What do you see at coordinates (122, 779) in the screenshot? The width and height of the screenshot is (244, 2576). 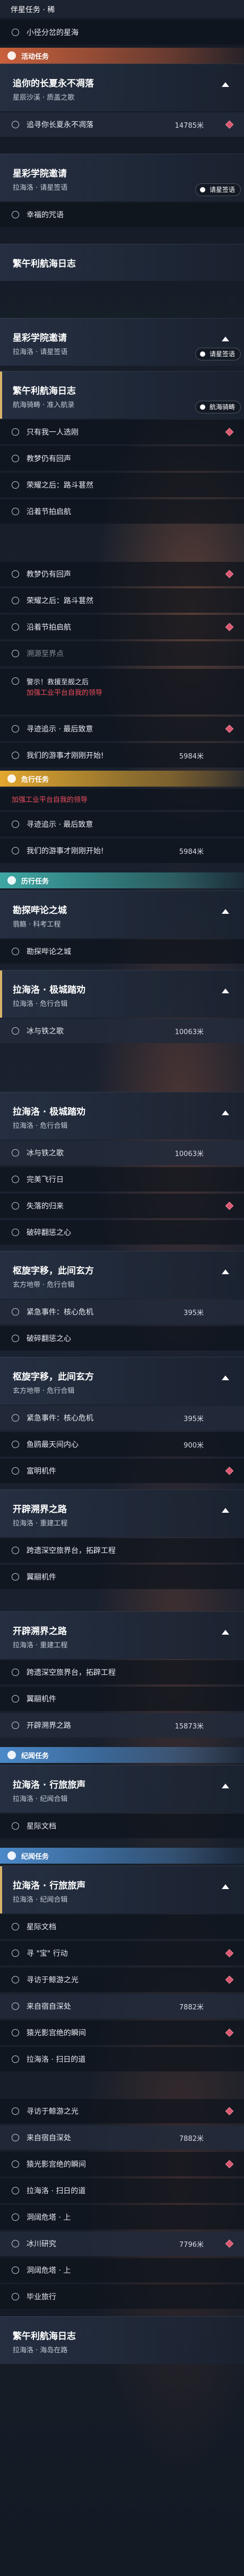 I see `category-header-danger: 危行任务` at bounding box center [122, 779].